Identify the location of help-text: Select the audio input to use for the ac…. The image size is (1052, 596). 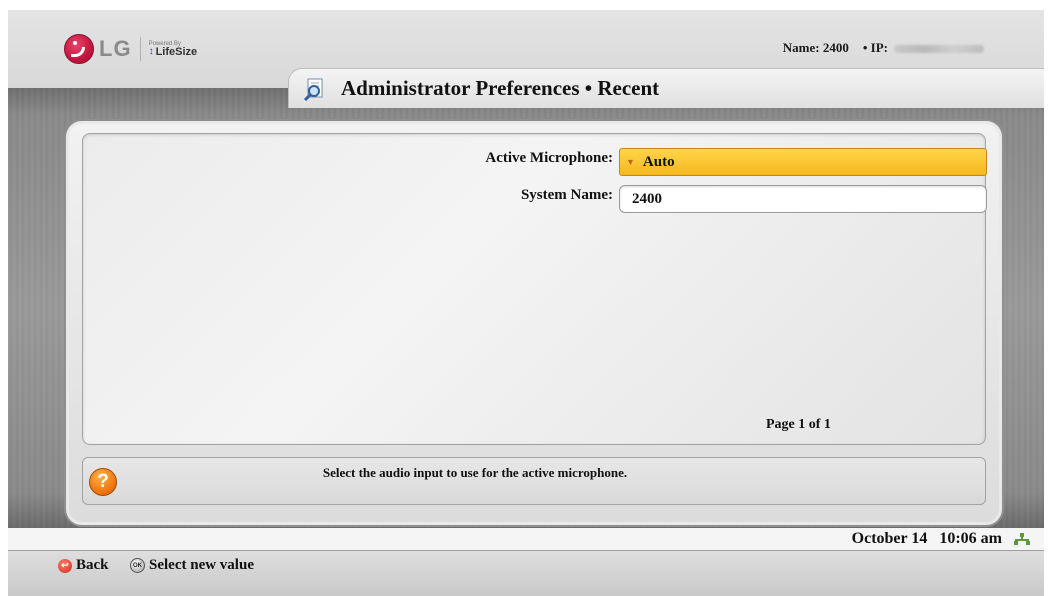
(475, 472).